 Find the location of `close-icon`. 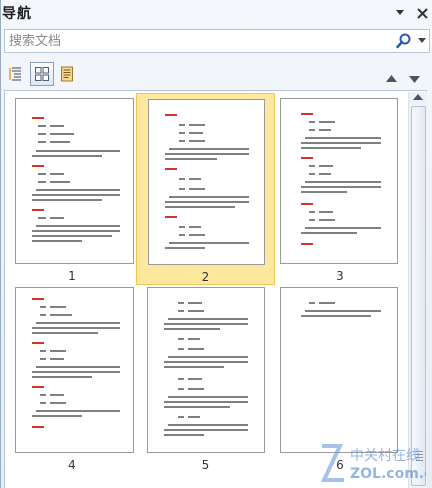

close-icon is located at coordinates (422, 13).